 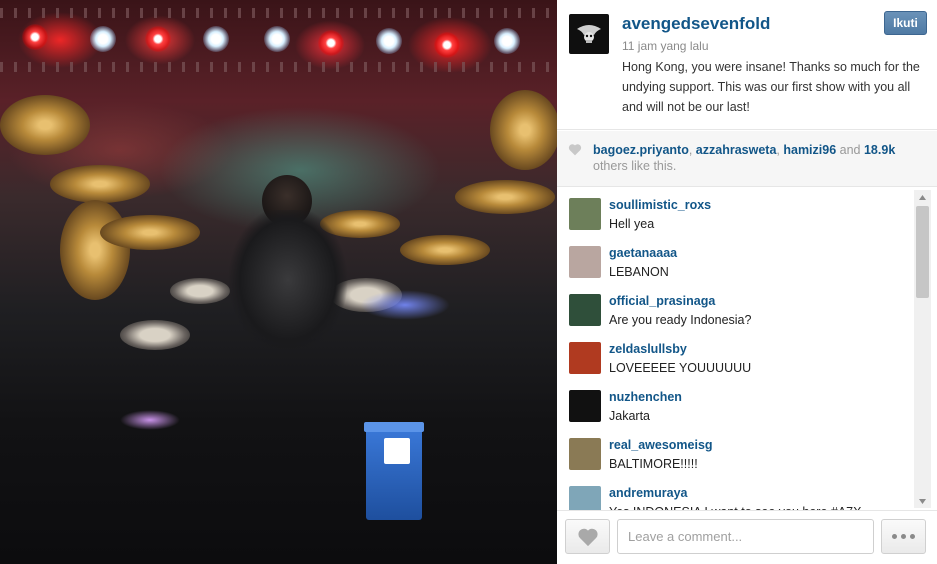 I want to click on comment-item: gaetanaaaa LEBANON, so click(x=735, y=260).